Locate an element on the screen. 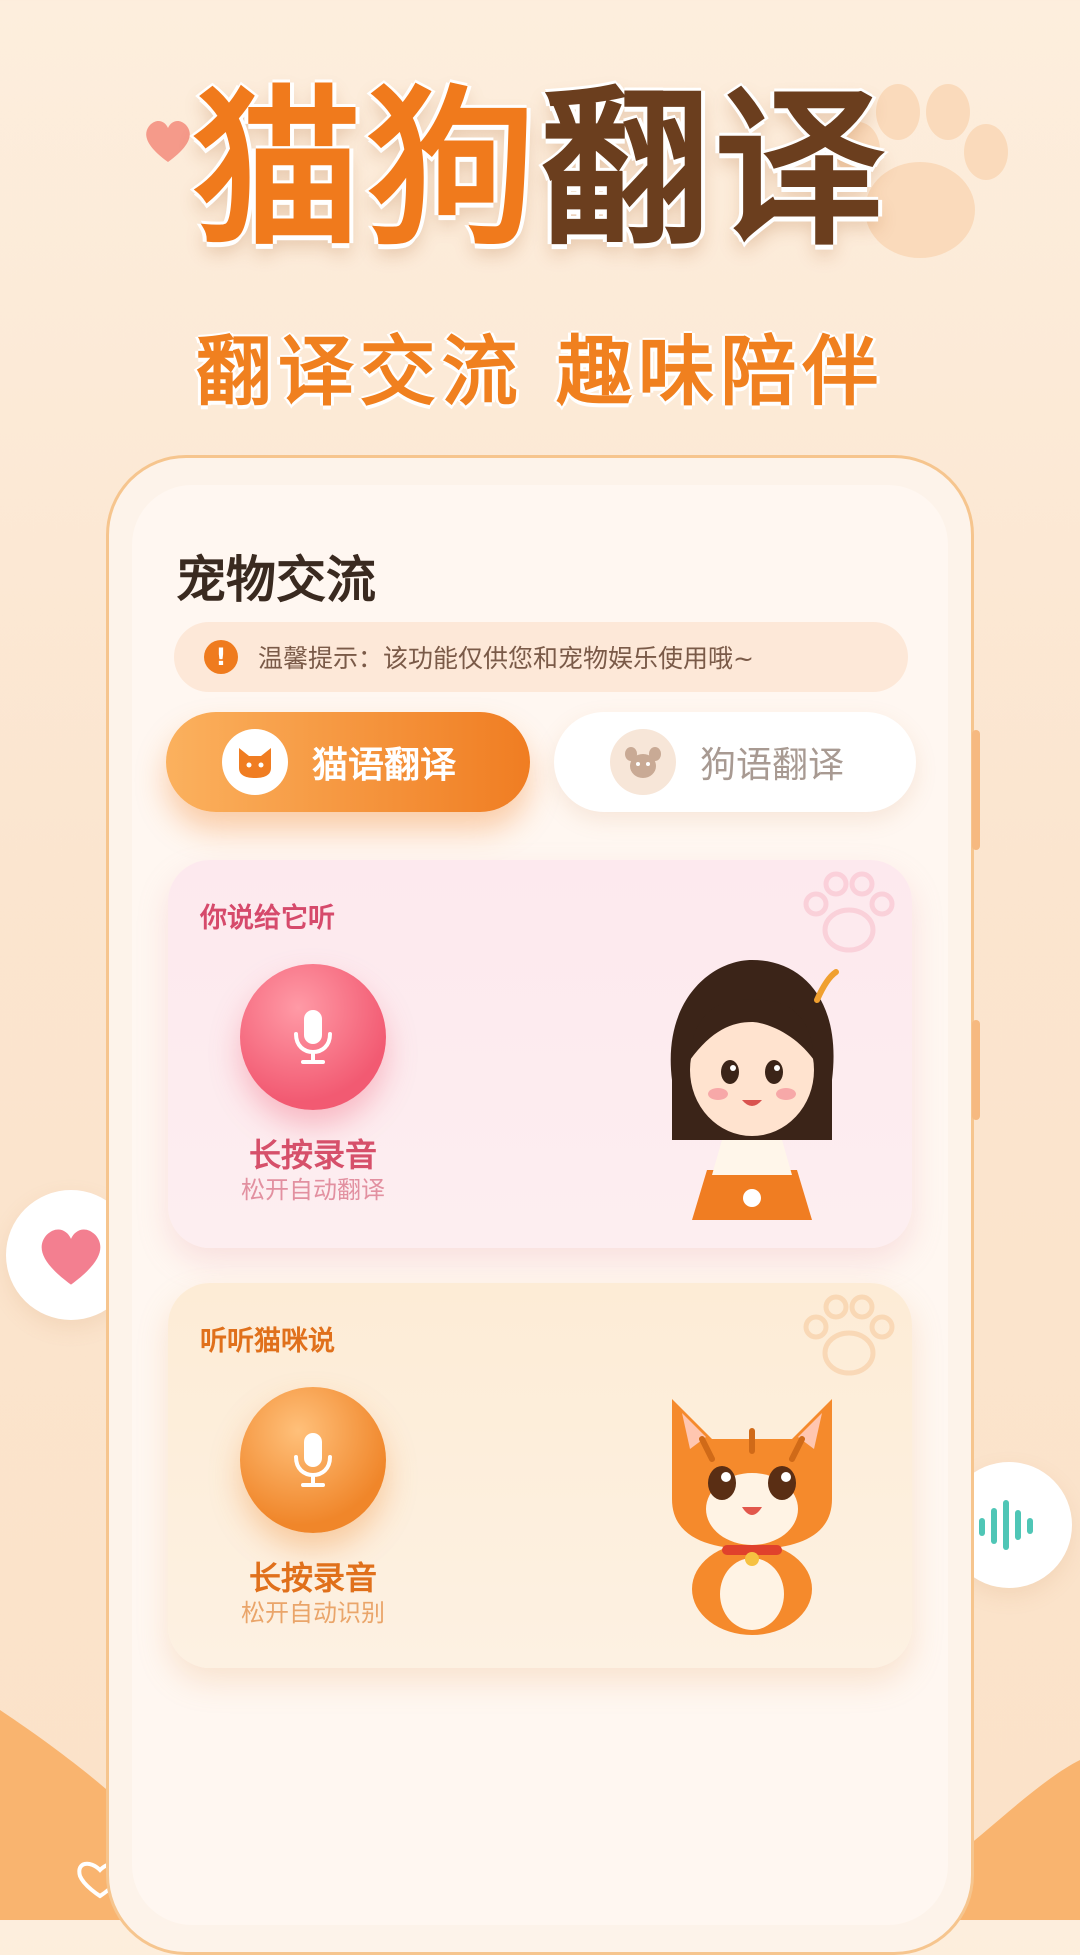 The image size is (1080, 1955). notice-text: 温馨提示：该功能仅供您和宠物娱乐使用哦~ is located at coordinates (506, 658).